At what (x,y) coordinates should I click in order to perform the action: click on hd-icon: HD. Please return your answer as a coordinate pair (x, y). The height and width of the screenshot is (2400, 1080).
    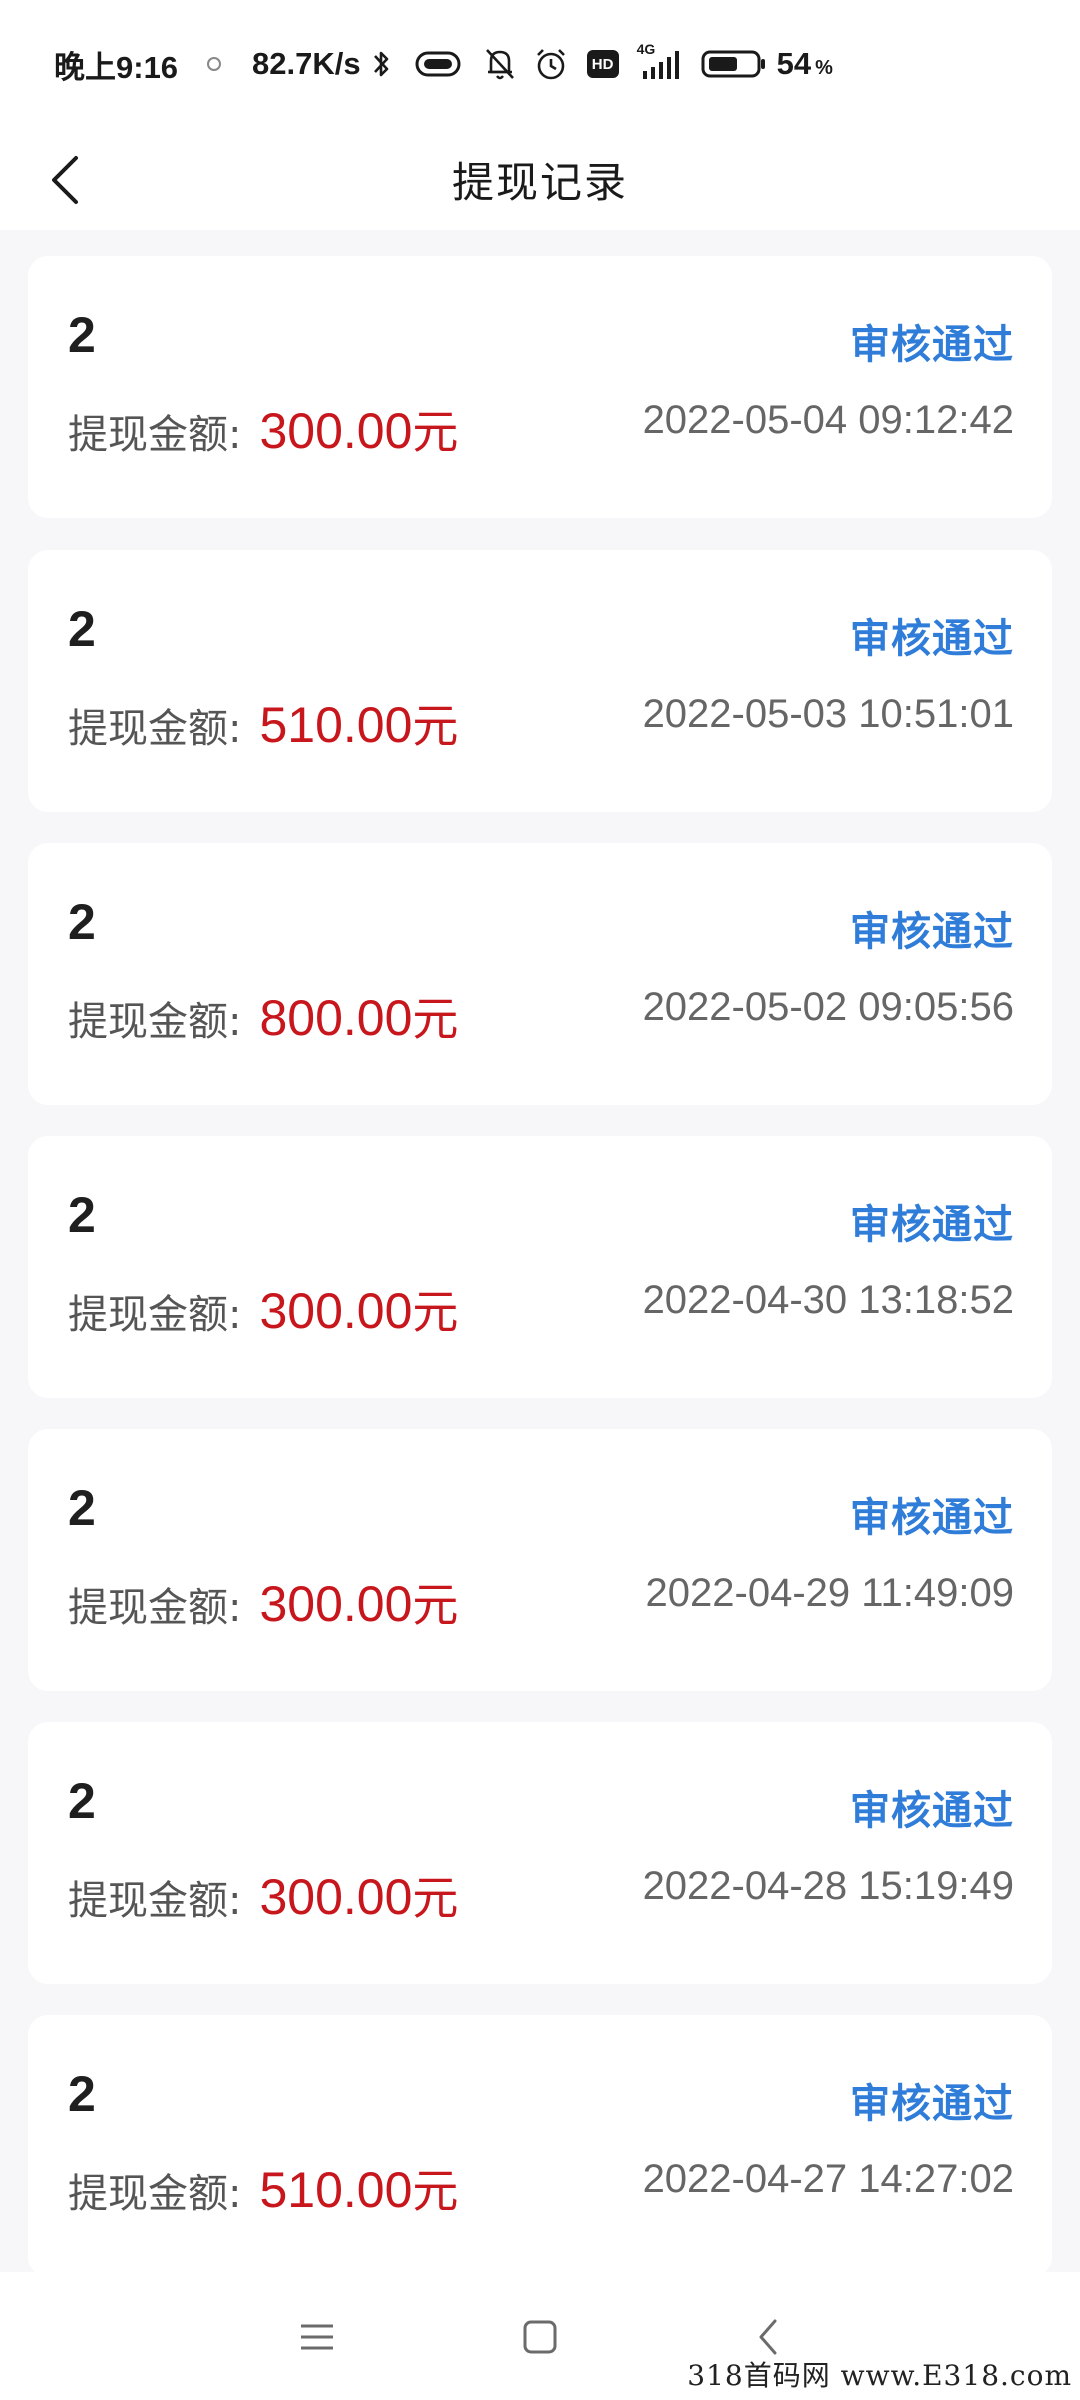
    Looking at the image, I should click on (602, 64).